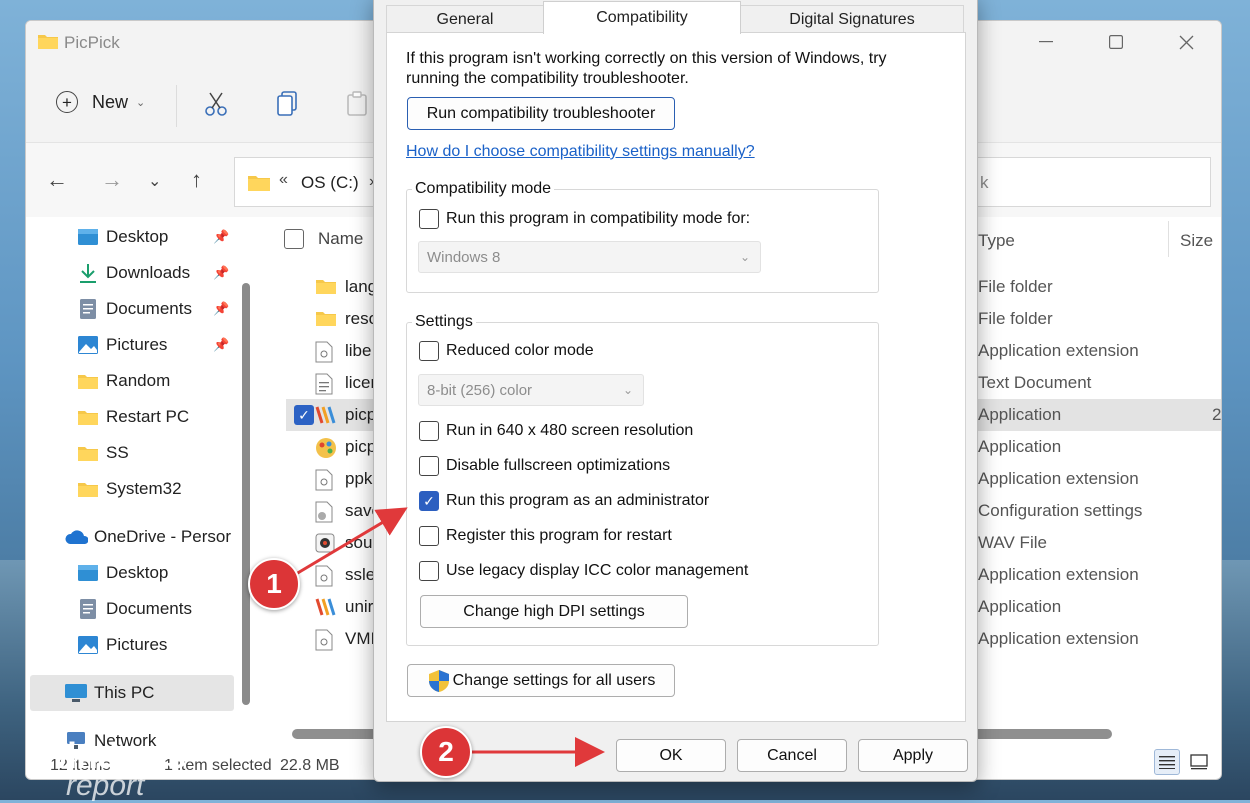 Image resolution: width=1250 pixels, height=803 pixels. Describe the element at coordinates (113, 768) in the screenshot. I see `windows-report-logo: windows report` at that location.